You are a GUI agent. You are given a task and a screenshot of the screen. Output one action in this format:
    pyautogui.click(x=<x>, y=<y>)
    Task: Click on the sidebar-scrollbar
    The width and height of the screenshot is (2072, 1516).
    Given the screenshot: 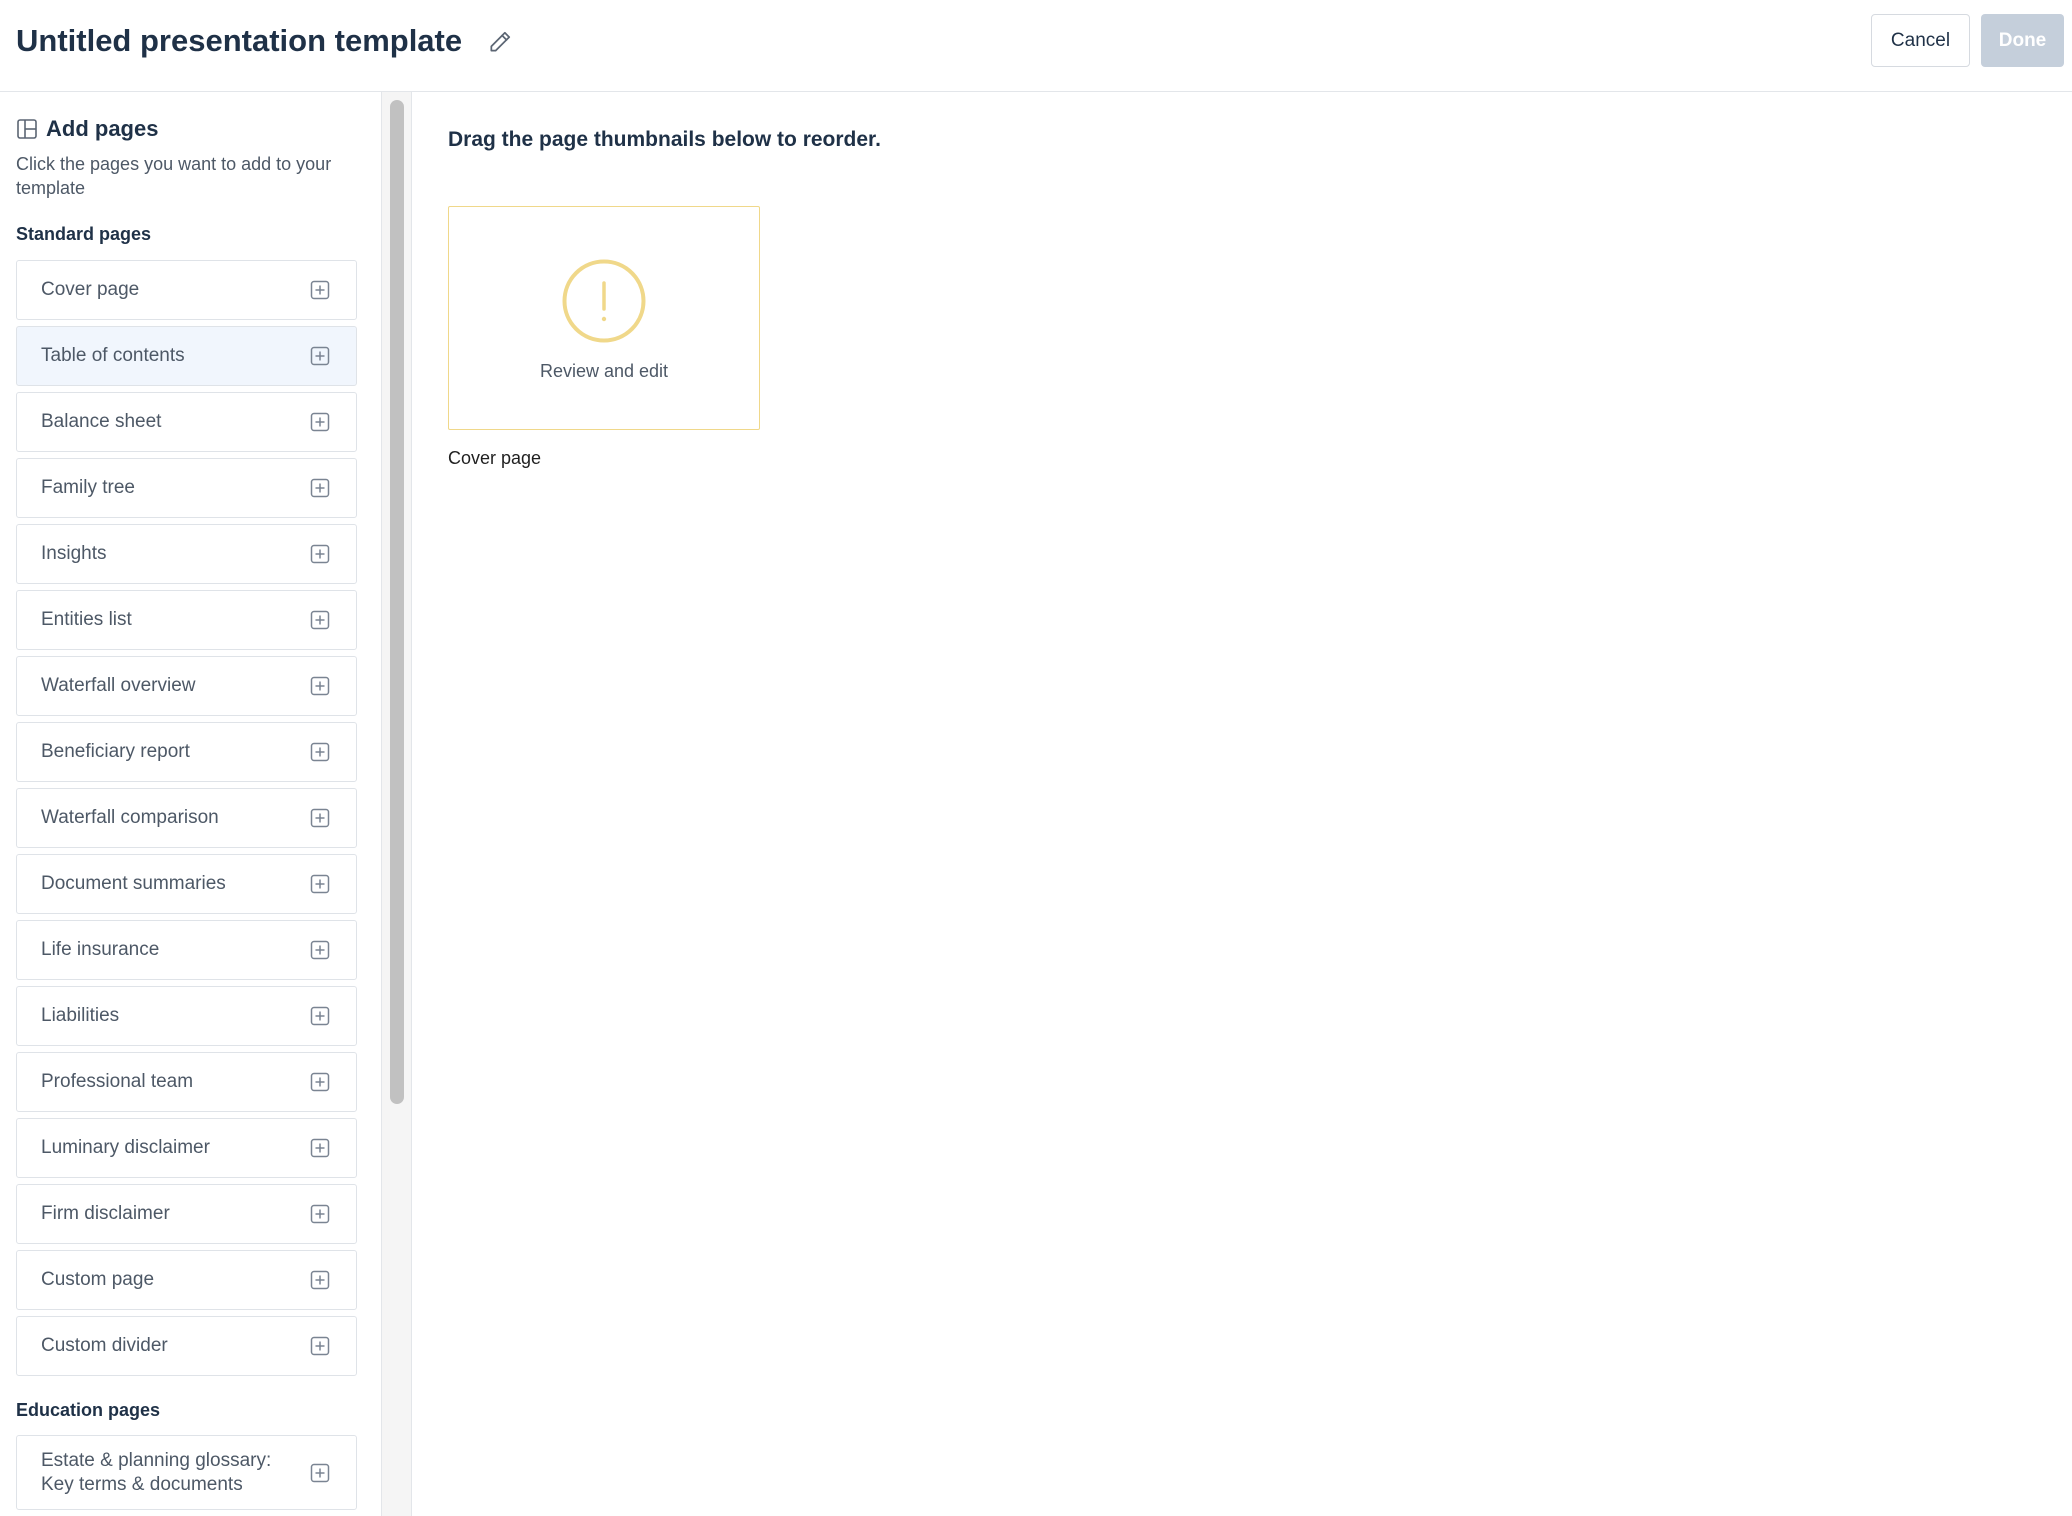 What is the action you would take?
    pyautogui.click(x=397, y=804)
    